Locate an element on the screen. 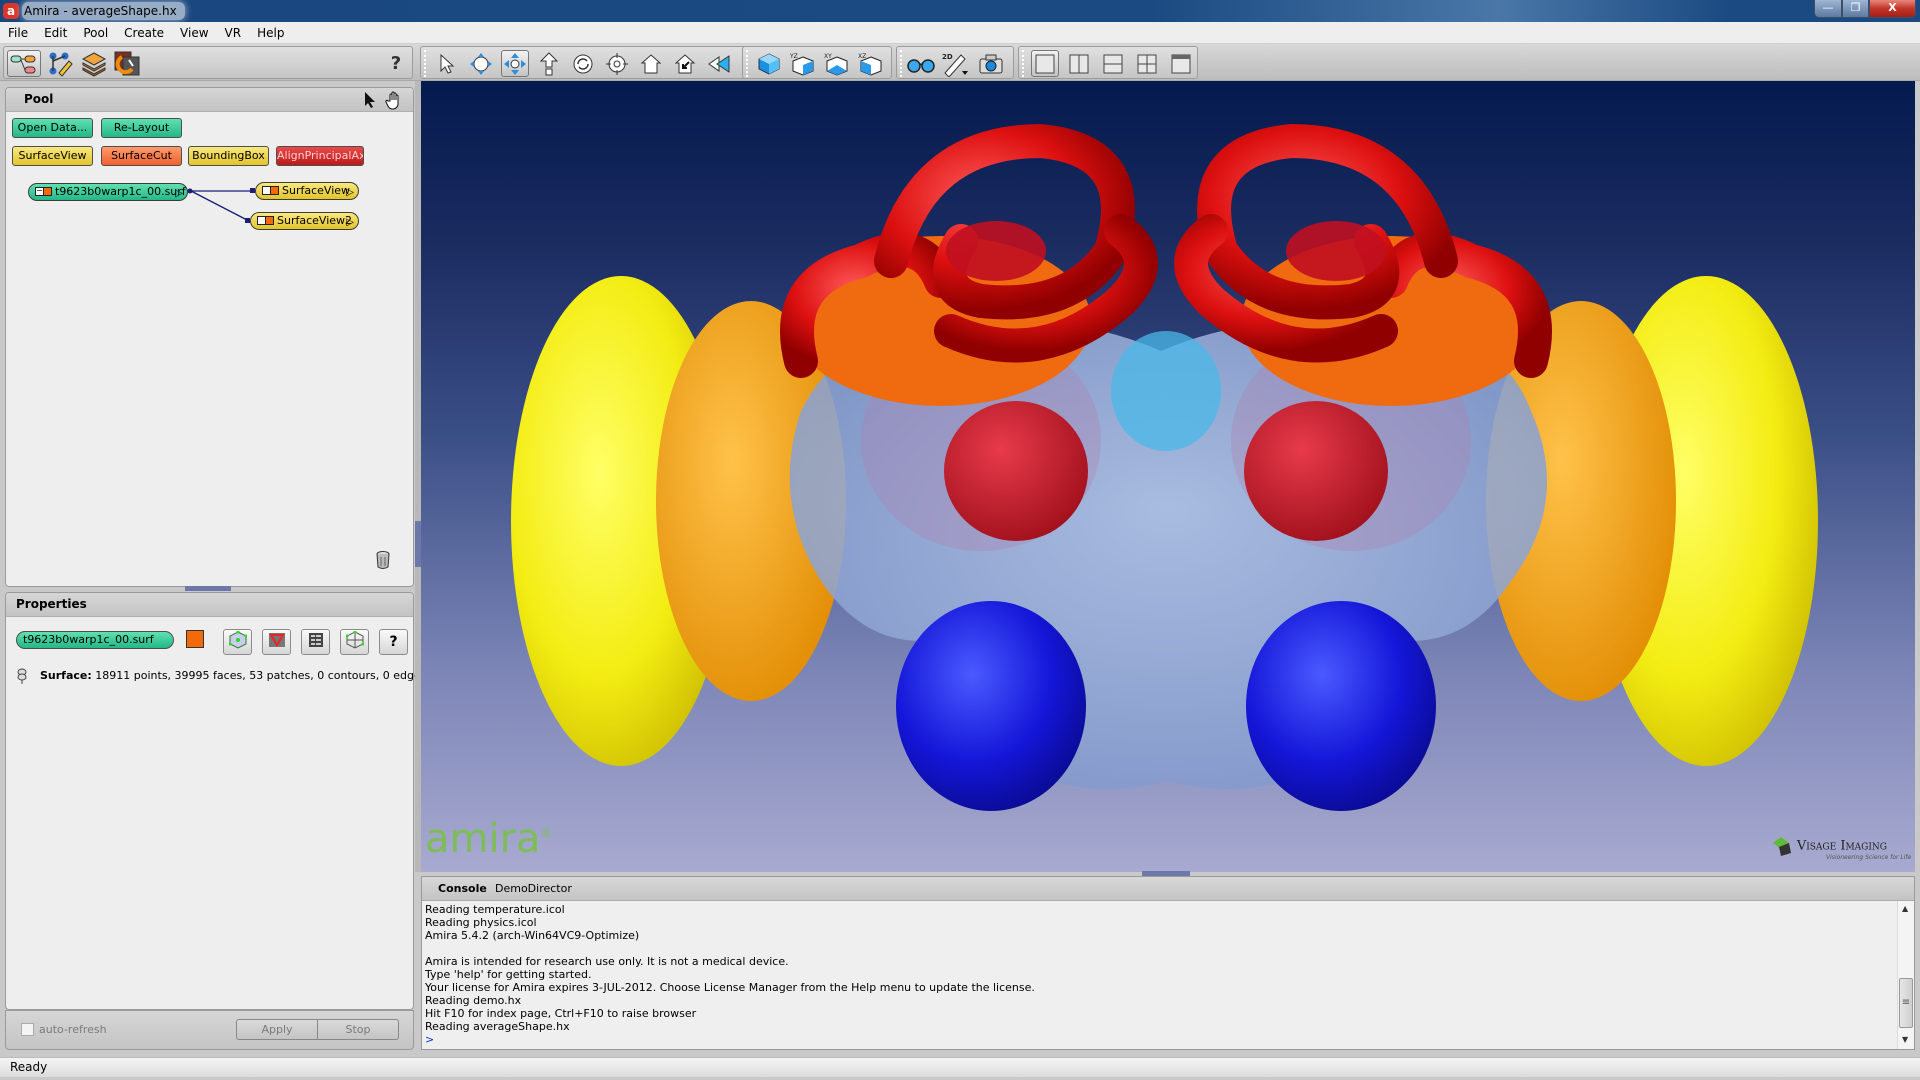  menu-edit: Edit is located at coordinates (55, 33).